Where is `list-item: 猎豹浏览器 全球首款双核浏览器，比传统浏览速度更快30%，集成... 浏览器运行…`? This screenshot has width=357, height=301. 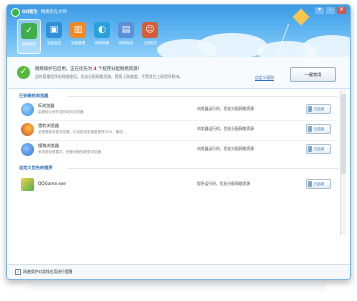
list-item: 猎豹浏览器 全球首款双核浏览器，比传统浏览速度更快30%，集成... 浏览器运行… is located at coordinates (181, 131).